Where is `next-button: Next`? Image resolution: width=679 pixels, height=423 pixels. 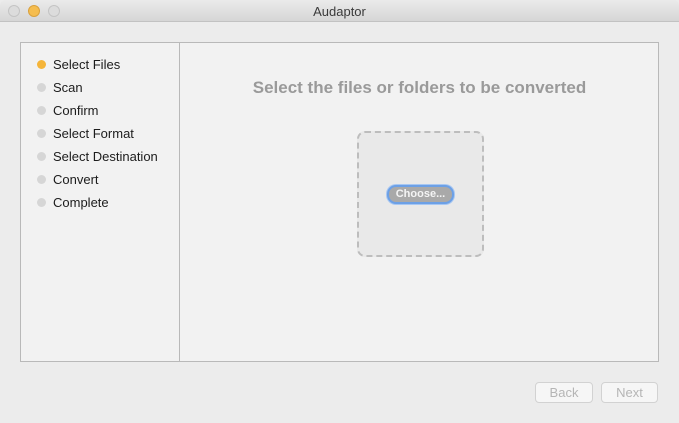 next-button: Next is located at coordinates (629, 392).